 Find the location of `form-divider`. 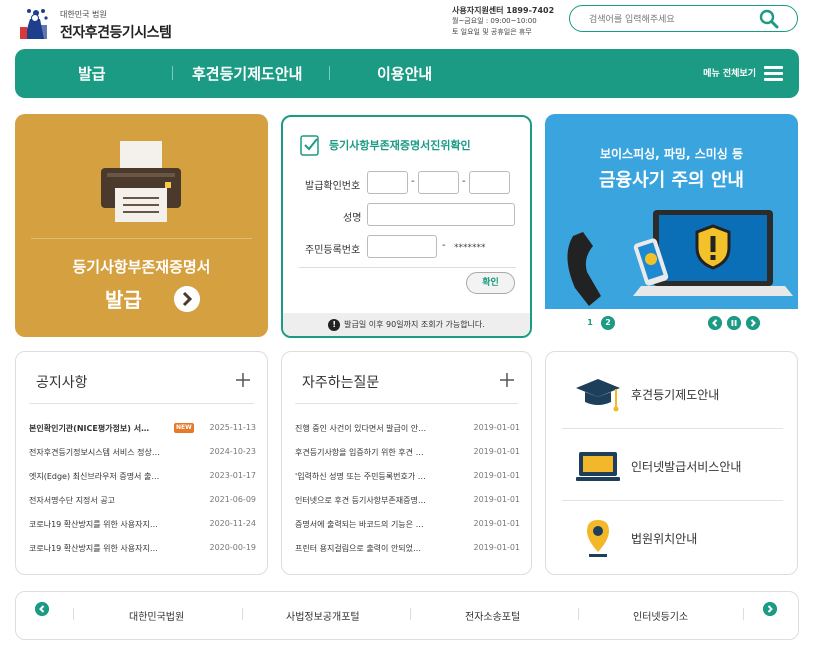

form-divider is located at coordinates (407, 267).